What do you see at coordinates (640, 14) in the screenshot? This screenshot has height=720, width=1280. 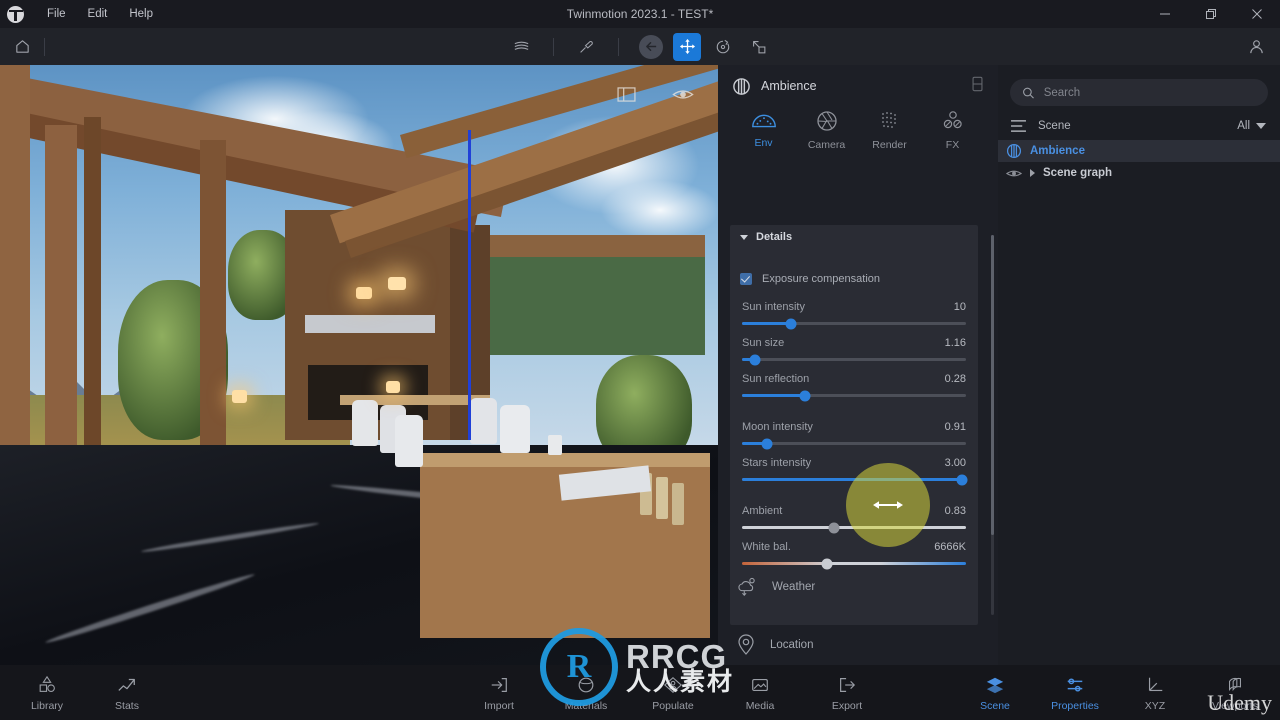 I see `title-bar: File Edit Help Twinmotion 2023.1 - TEST*` at bounding box center [640, 14].